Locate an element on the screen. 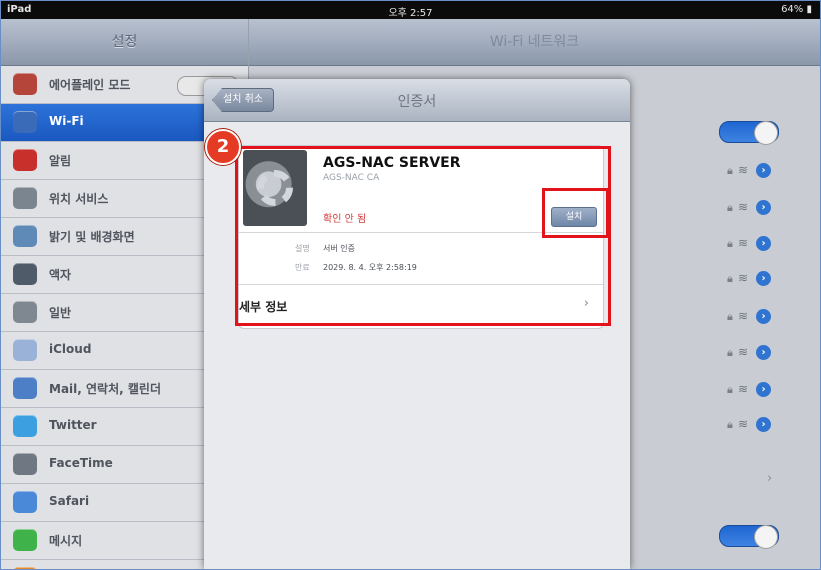 This screenshot has height=570, width=821. sidebar-item-label: 메시지 is located at coordinates (66, 541).